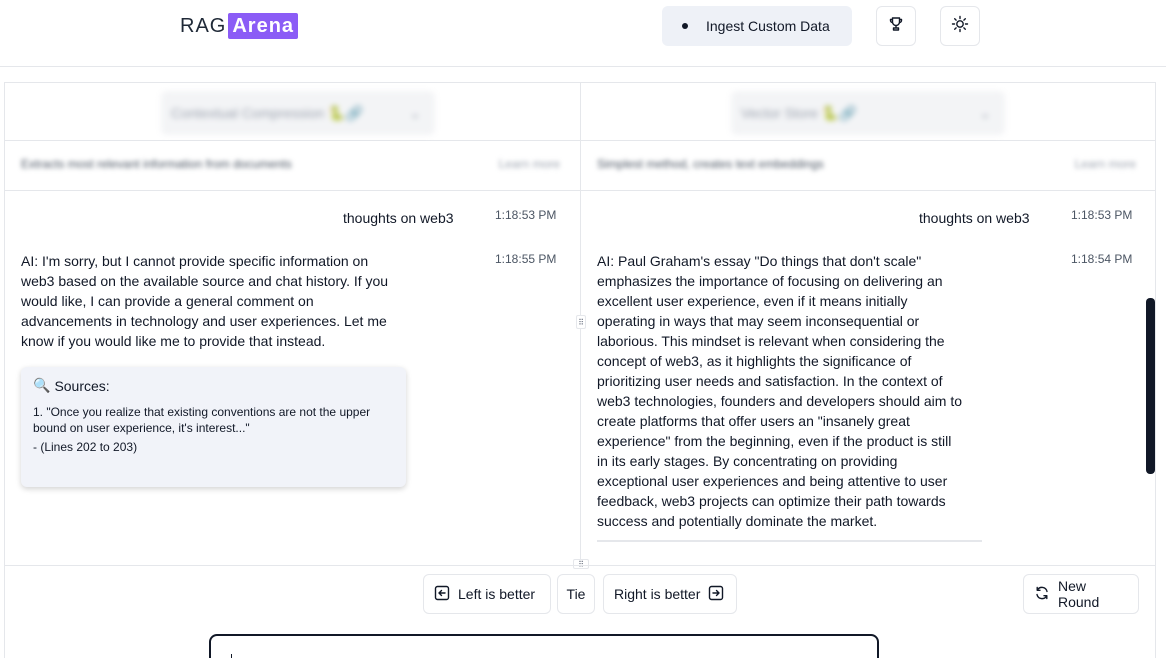 This screenshot has width=1166, height=658. Describe the element at coordinates (1102, 215) in the screenshot. I see `right-user-time: 1:18:53 PM` at that location.